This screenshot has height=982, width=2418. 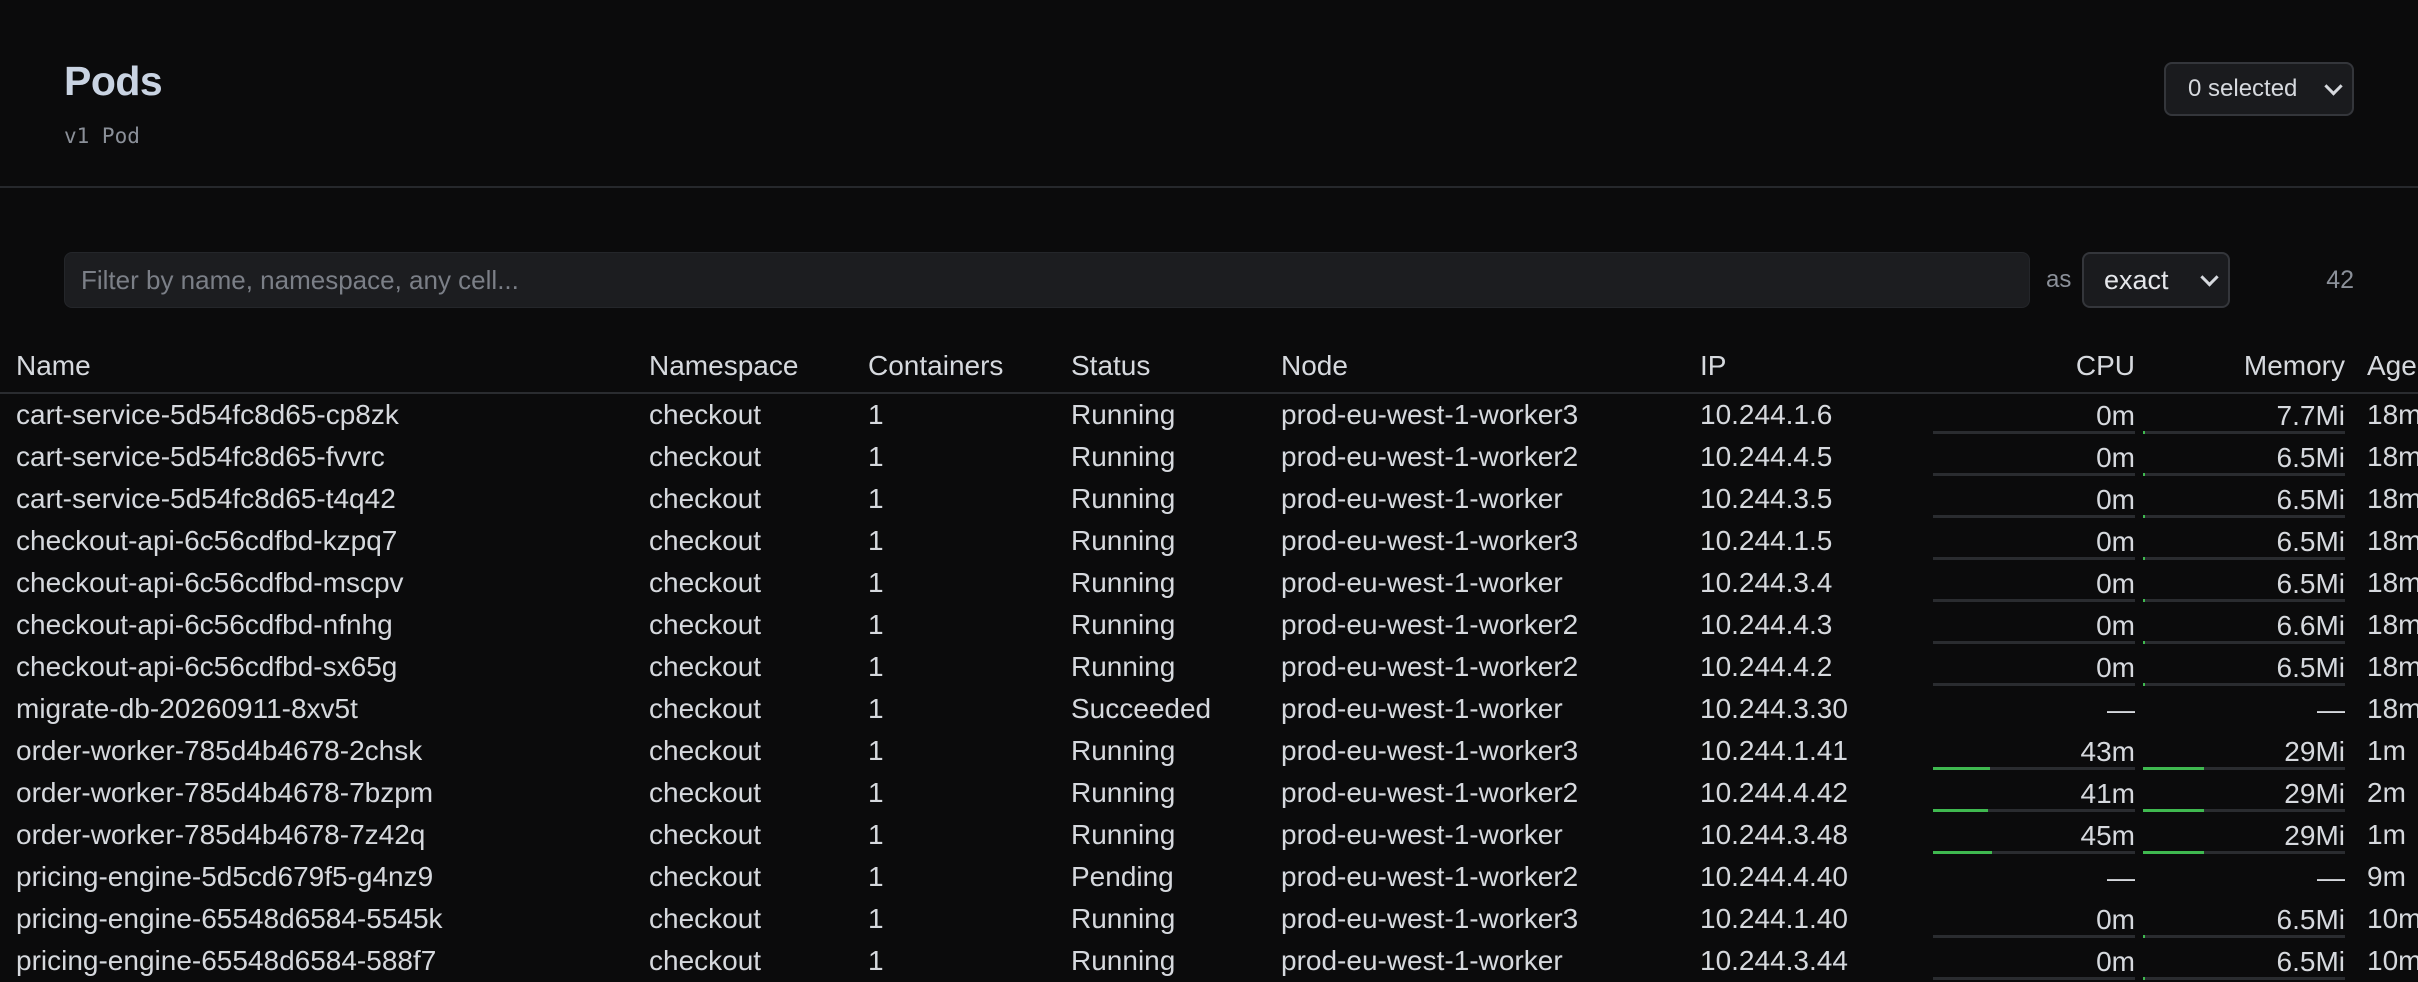 What do you see at coordinates (1047, 280) in the screenshot?
I see `filter-input` at bounding box center [1047, 280].